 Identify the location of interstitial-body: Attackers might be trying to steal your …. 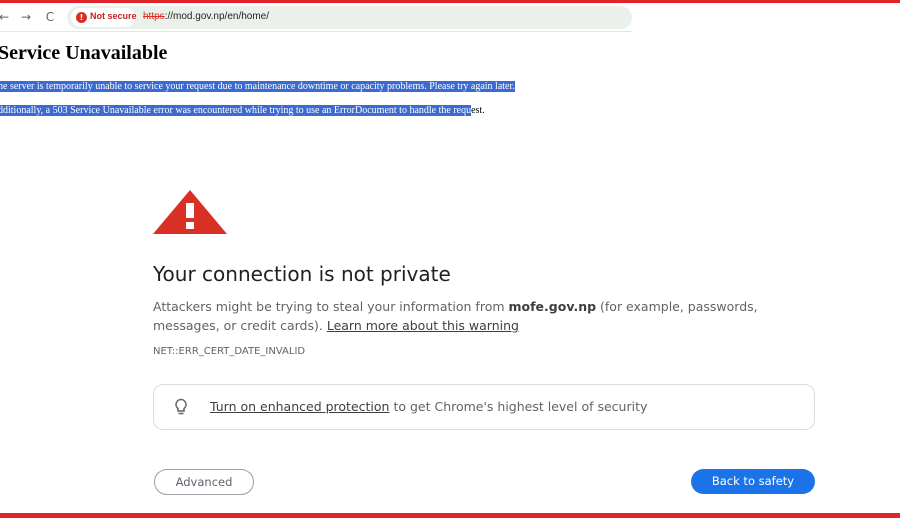
(473, 316).